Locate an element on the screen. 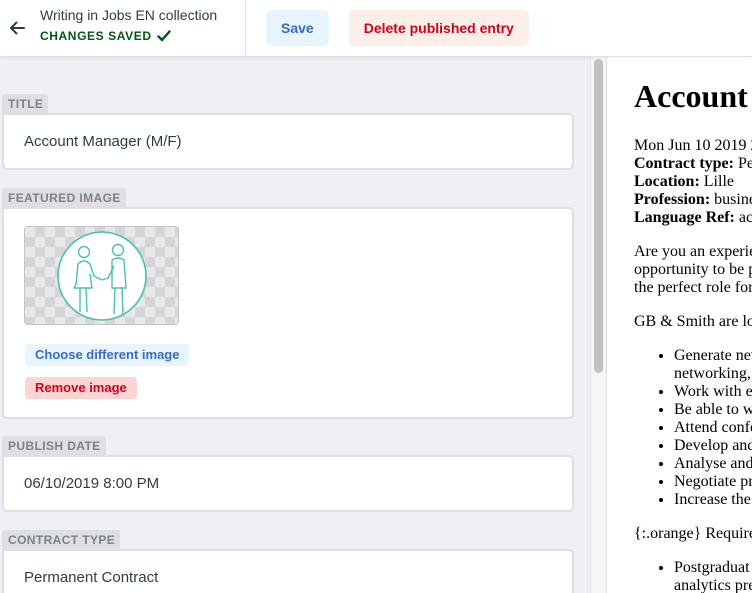 Image resolution: width=752 pixels, height=593 pixels. preview-requirements-list: Postgraduatanalytics pre is located at coordinates (693, 576).